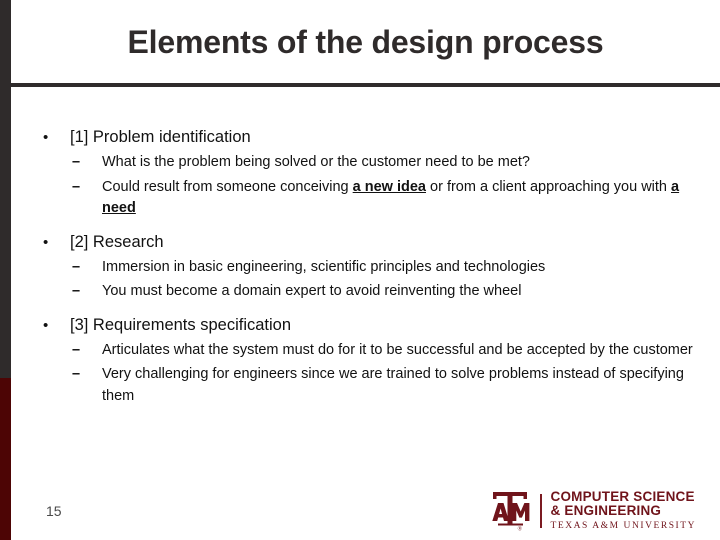 This screenshot has height=540, width=720. What do you see at coordinates (5, 459) in the screenshot?
I see `left-accent-bar-maroon` at bounding box center [5, 459].